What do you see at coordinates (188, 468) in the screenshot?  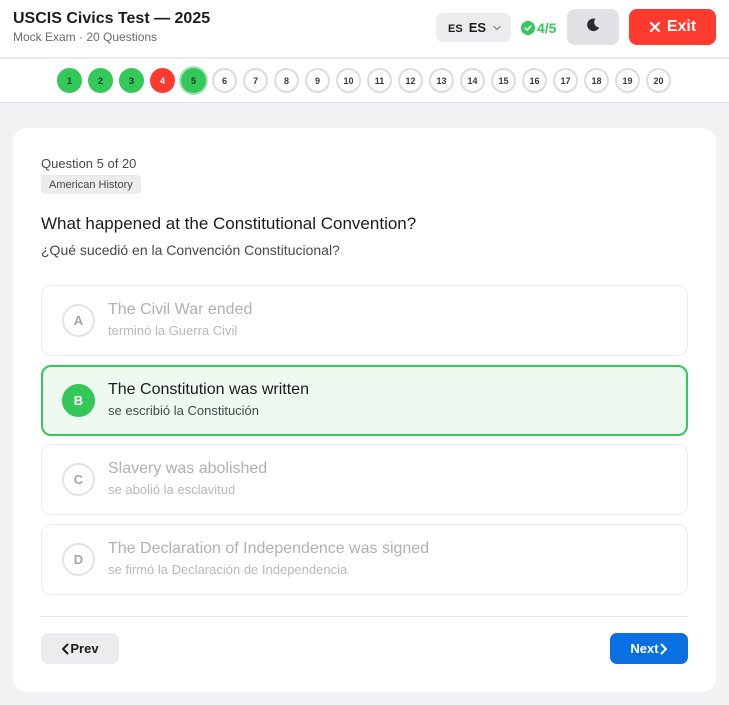 I see `option-text: Slavery was abolished` at bounding box center [188, 468].